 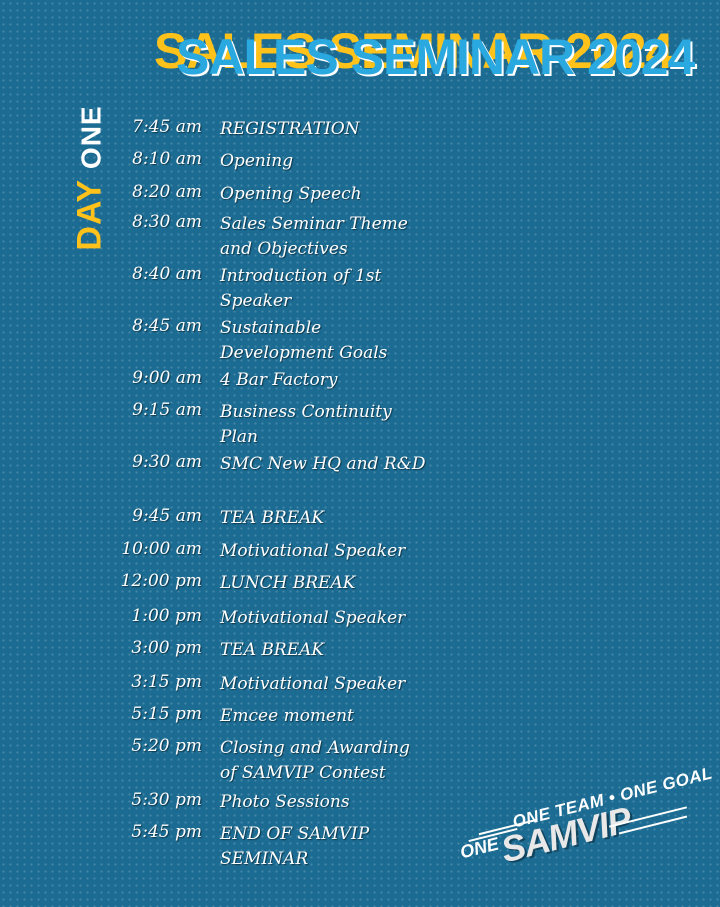 What do you see at coordinates (167, 159) in the screenshot?
I see `schedule-time: 8:10 am` at bounding box center [167, 159].